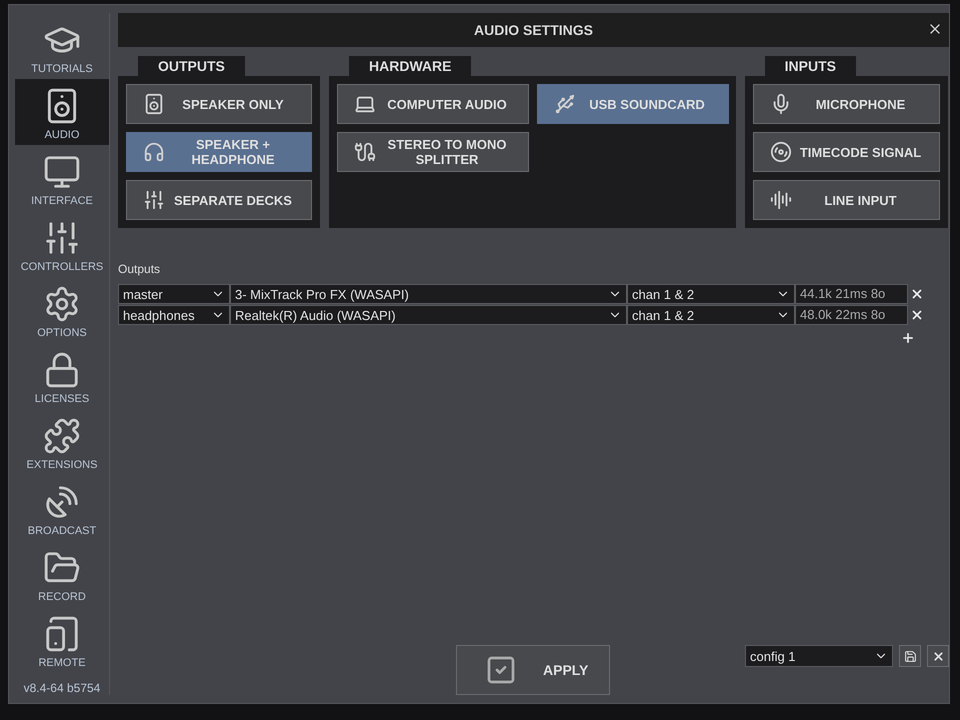  What do you see at coordinates (819, 656) in the screenshot?
I see `config-dropdown: config 1` at bounding box center [819, 656].